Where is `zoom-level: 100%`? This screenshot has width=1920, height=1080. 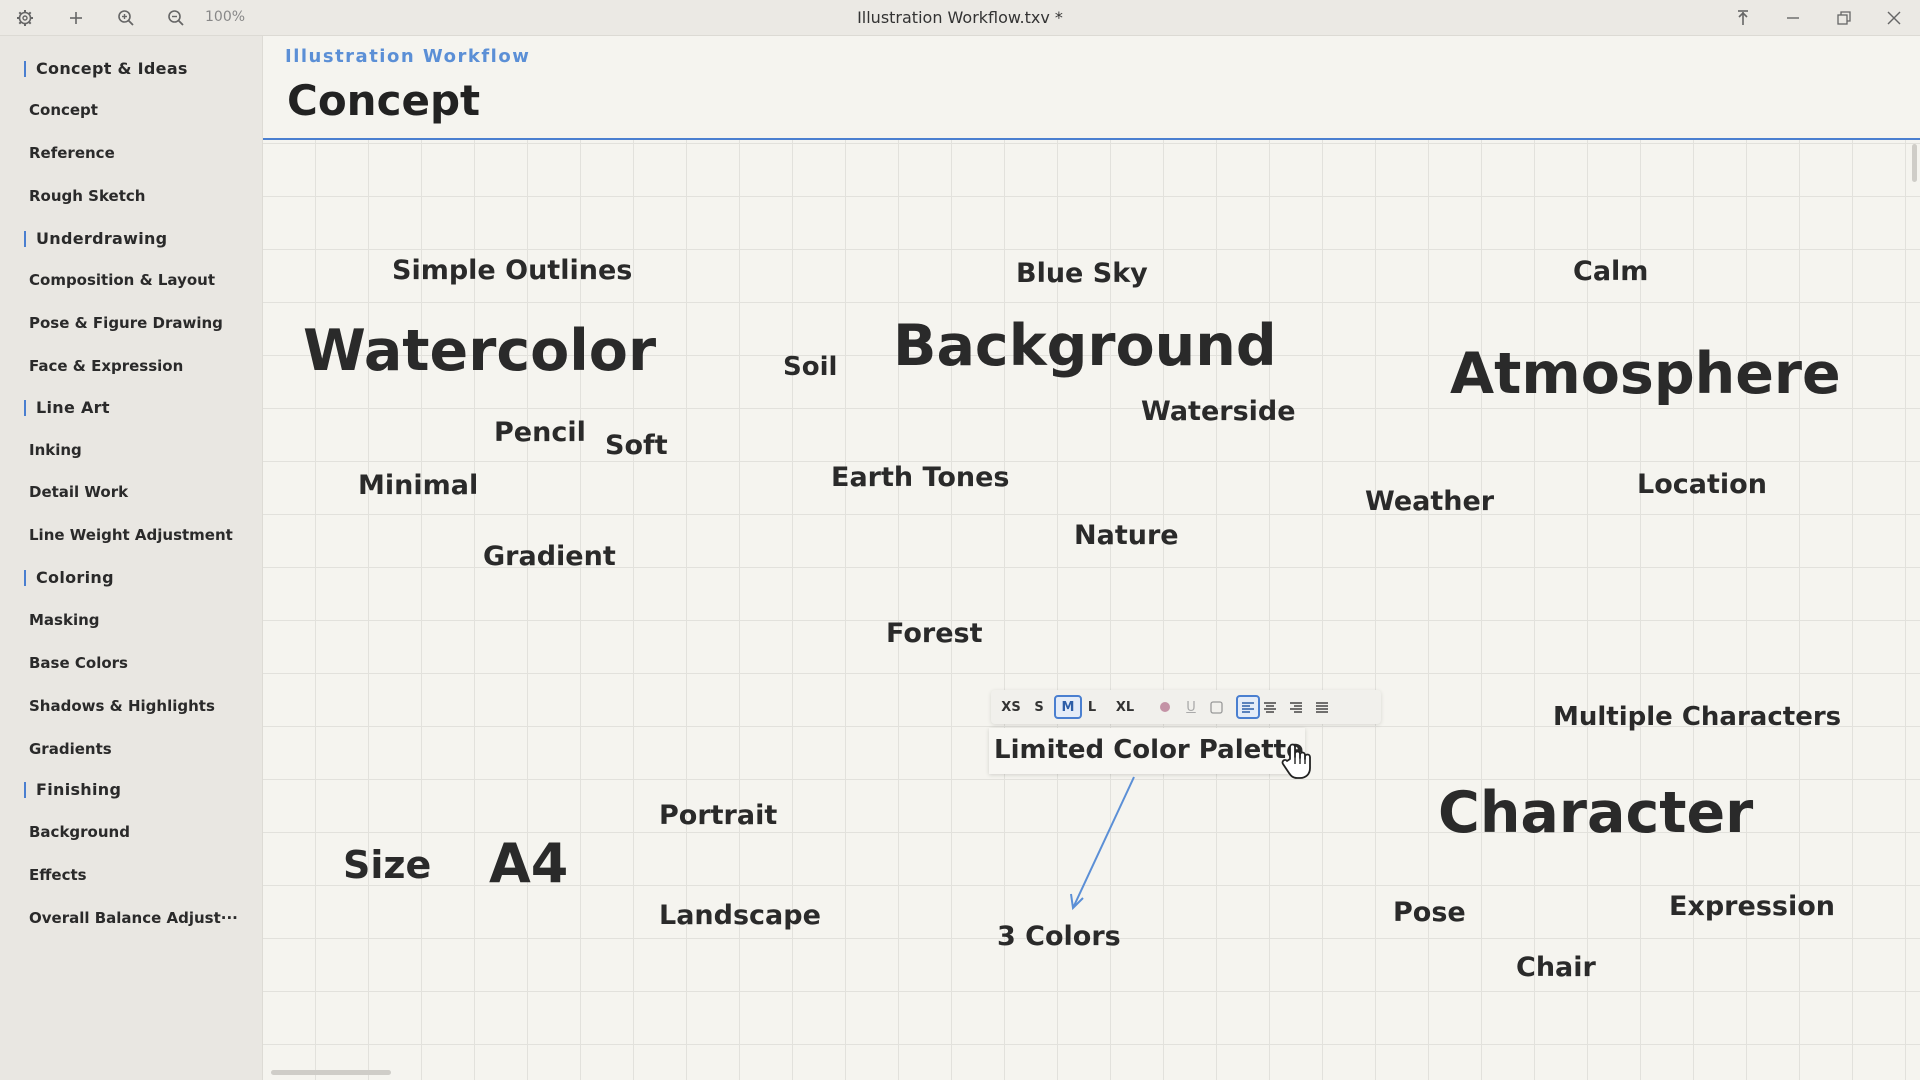
zoom-level: 100% is located at coordinates (225, 17).